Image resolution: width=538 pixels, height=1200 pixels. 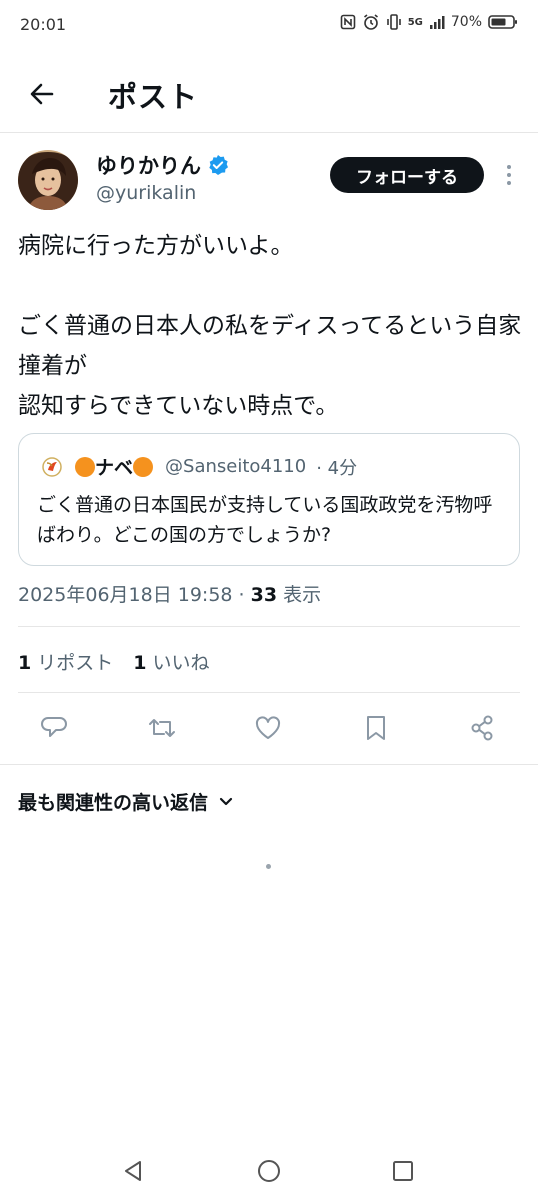 What do you see at coordinates (268, 866) in the screenshot?
I see `loading-indicator` at bounding box center [268, 866].